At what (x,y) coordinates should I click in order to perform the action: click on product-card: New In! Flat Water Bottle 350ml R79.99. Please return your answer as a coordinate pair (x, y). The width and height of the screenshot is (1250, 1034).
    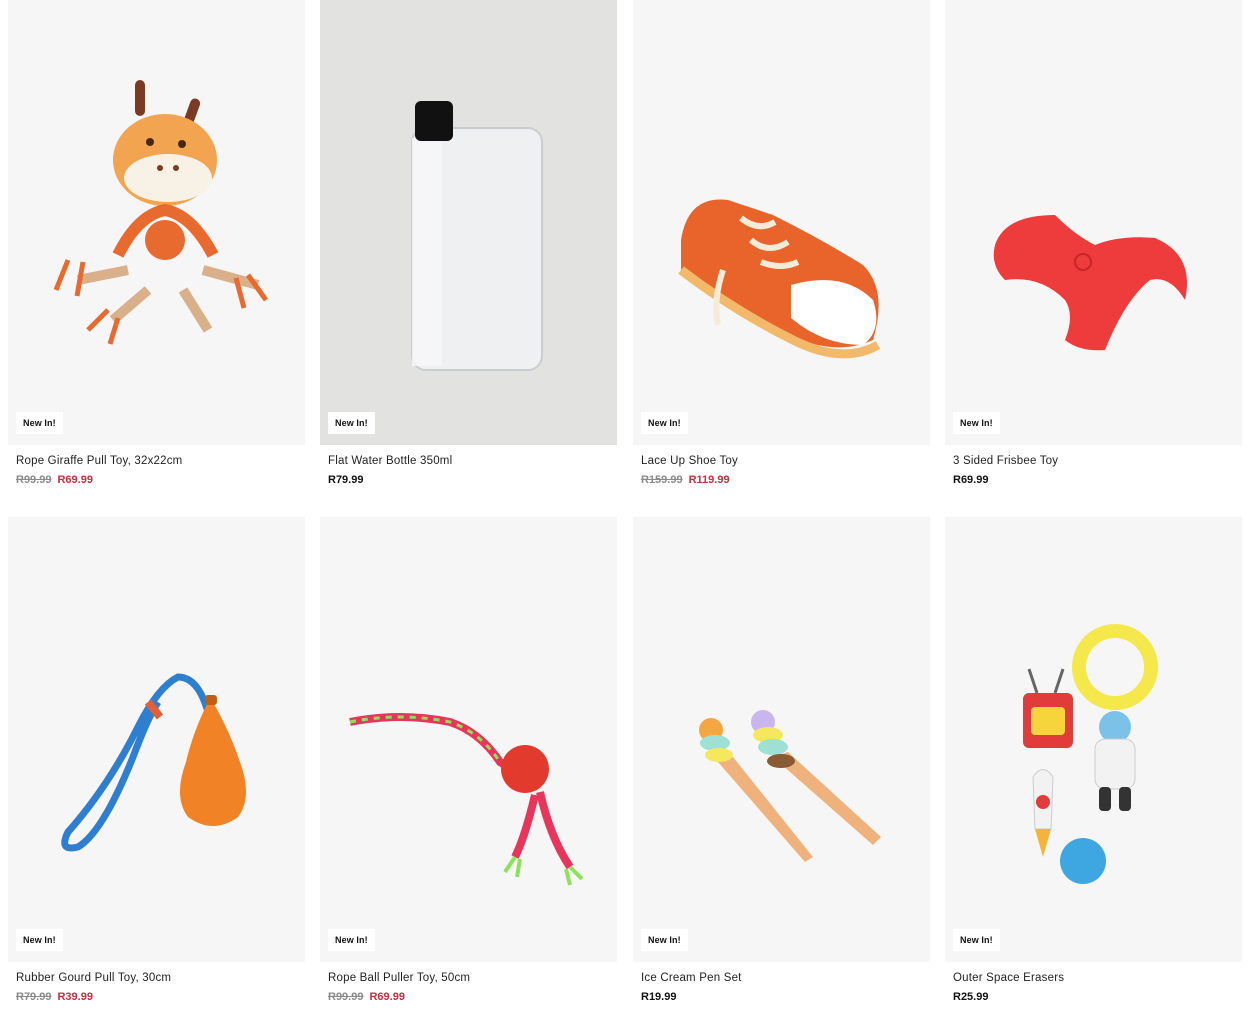
    Looking at the image, I should click on (468, 243).